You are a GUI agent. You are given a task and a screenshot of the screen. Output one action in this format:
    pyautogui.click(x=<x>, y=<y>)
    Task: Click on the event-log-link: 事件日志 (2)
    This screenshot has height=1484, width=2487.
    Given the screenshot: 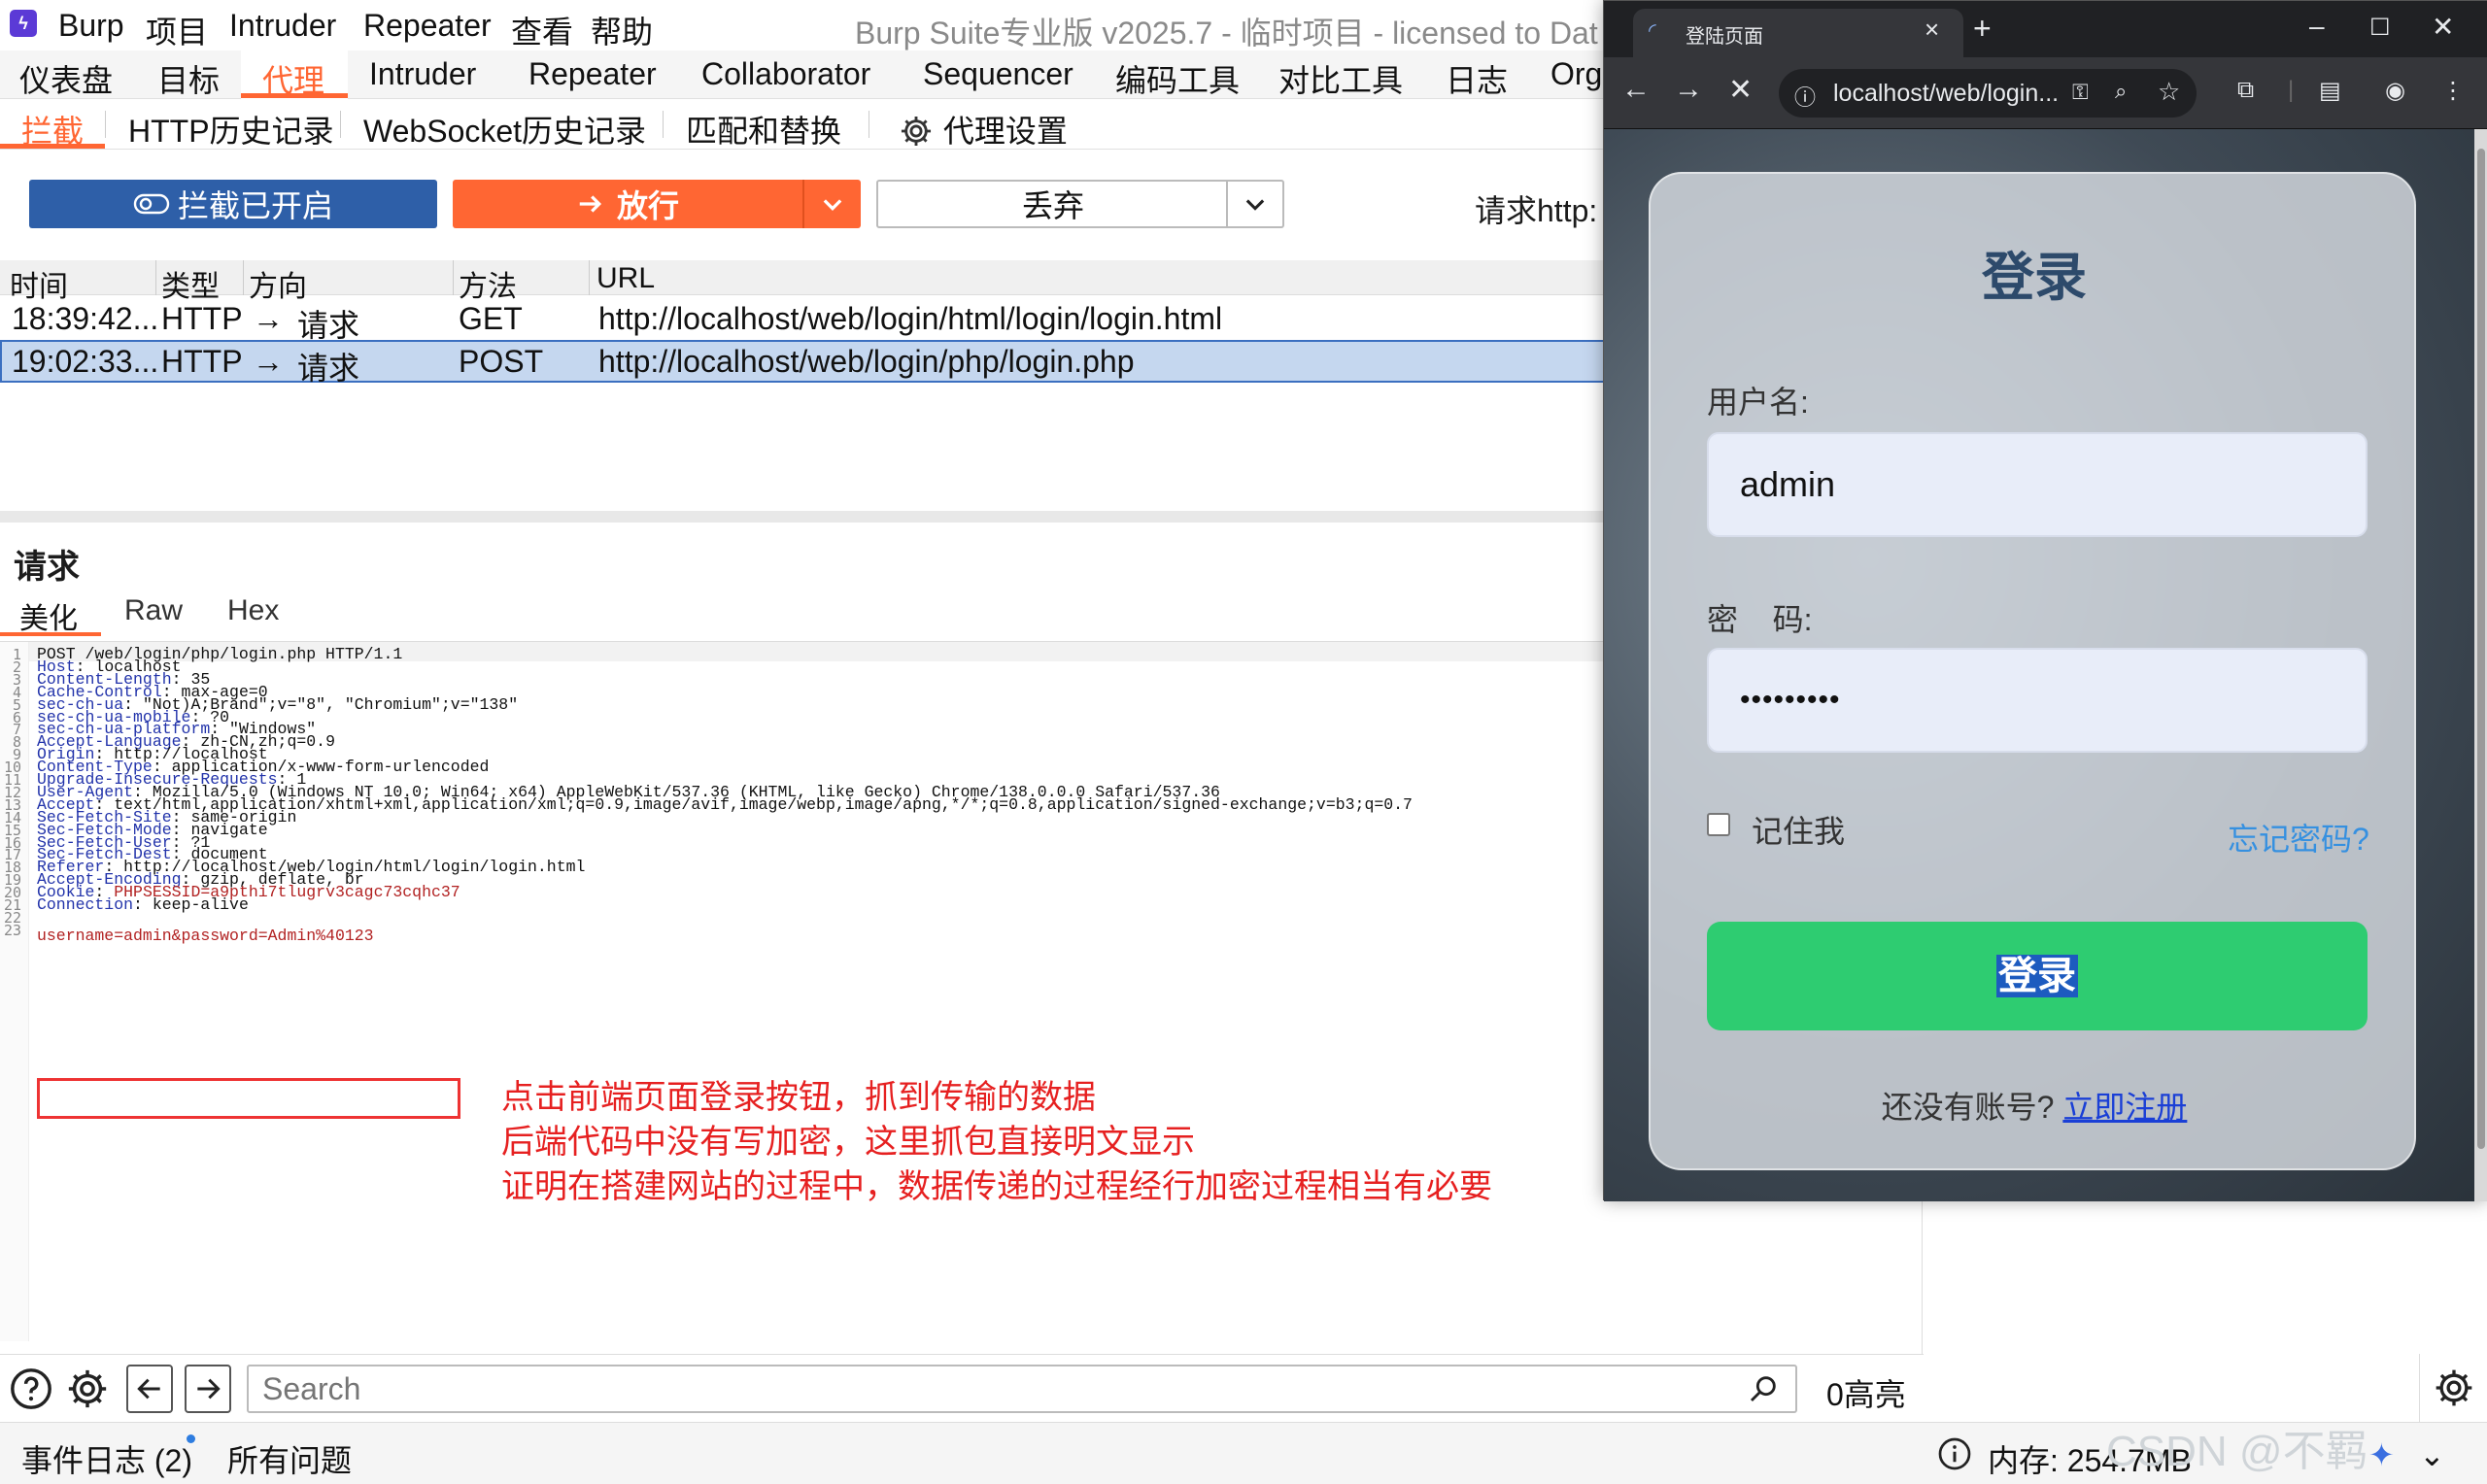 What is the action you would take?
    pyautogui.click(x=106, y=1458)
    